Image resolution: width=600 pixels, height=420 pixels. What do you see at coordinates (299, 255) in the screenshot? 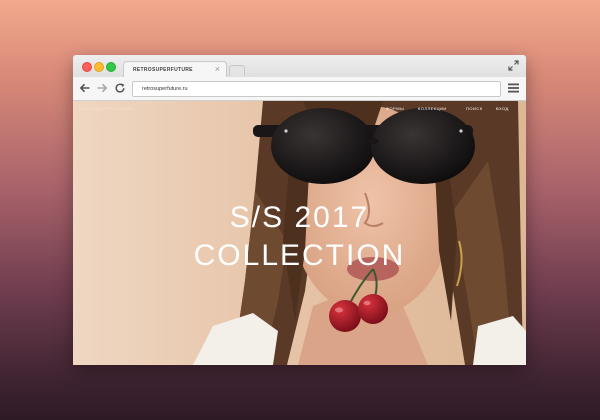
I see `hero-title-collection: COLLECTION` at bounding box center [299, 255].